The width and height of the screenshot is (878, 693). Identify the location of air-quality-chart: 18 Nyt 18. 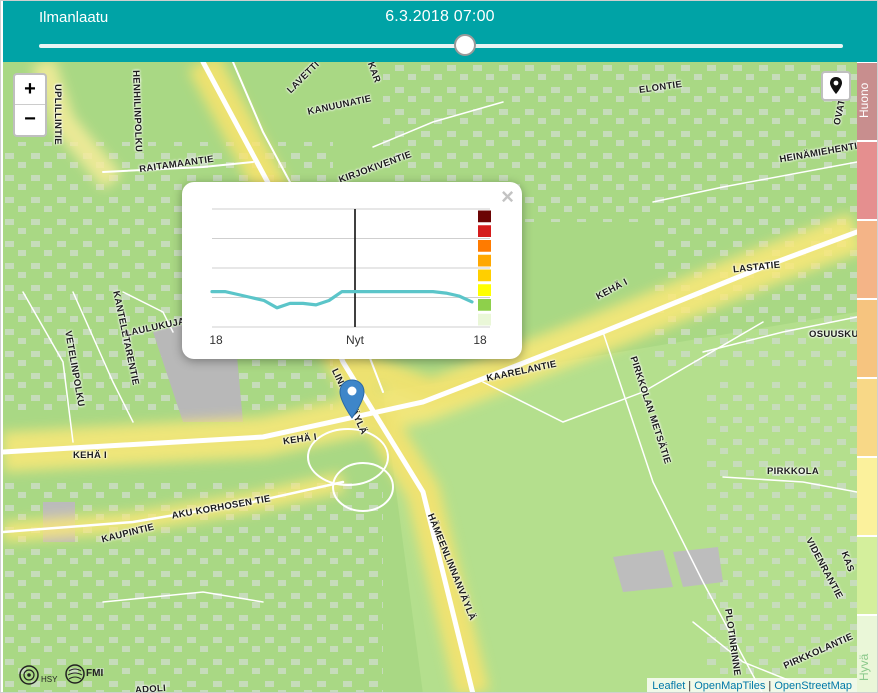
(350, 277).